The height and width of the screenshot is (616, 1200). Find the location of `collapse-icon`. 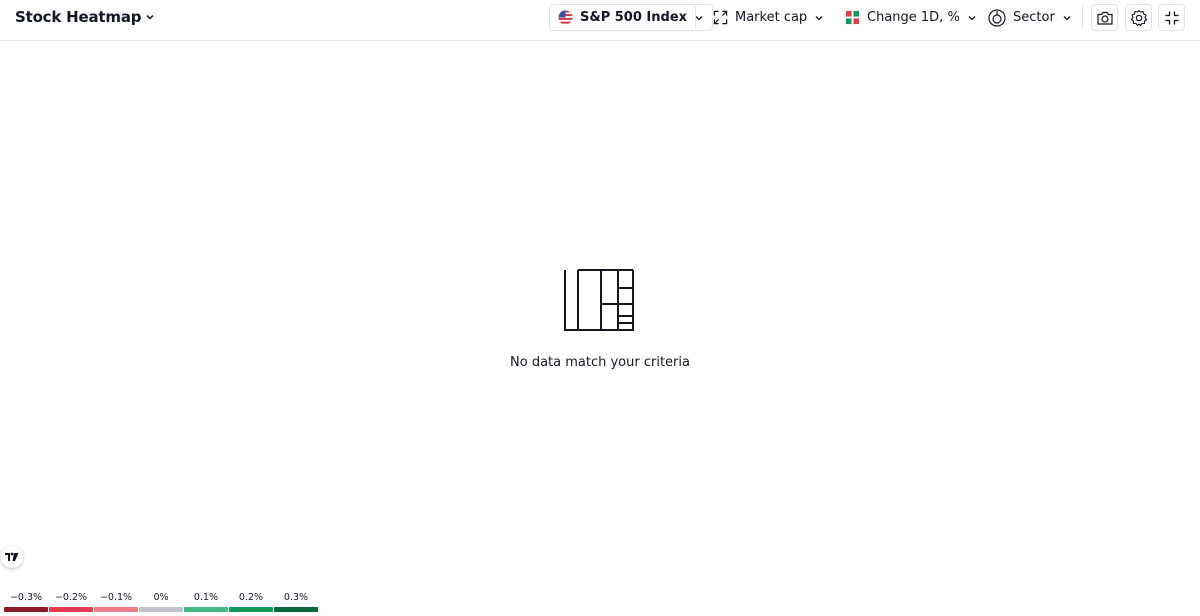

collapse-icon is located at coordinates (1171, 17).